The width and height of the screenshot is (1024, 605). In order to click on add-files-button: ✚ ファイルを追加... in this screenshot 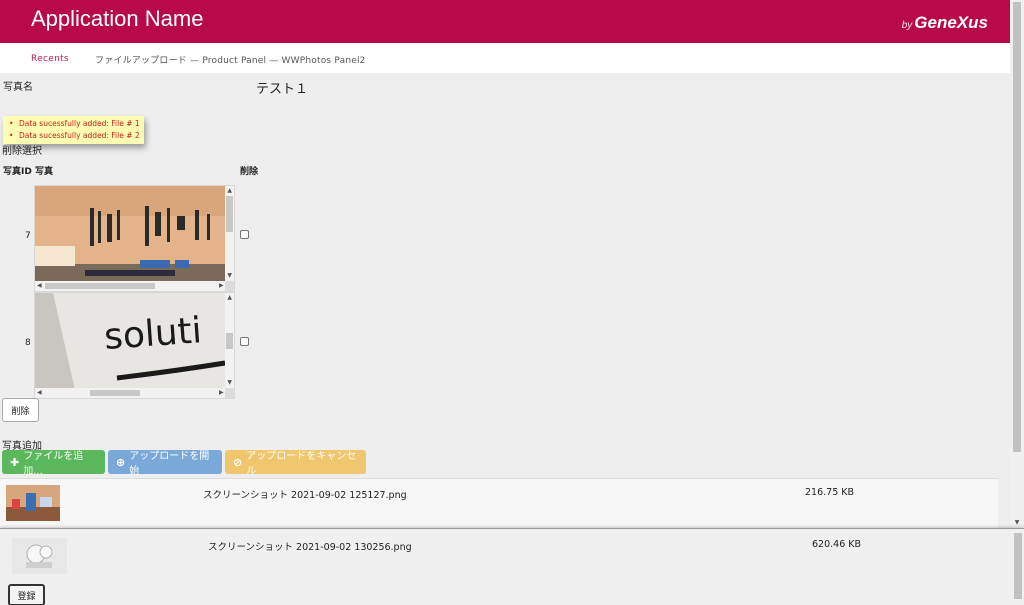, I will do `click(53, 463)`.